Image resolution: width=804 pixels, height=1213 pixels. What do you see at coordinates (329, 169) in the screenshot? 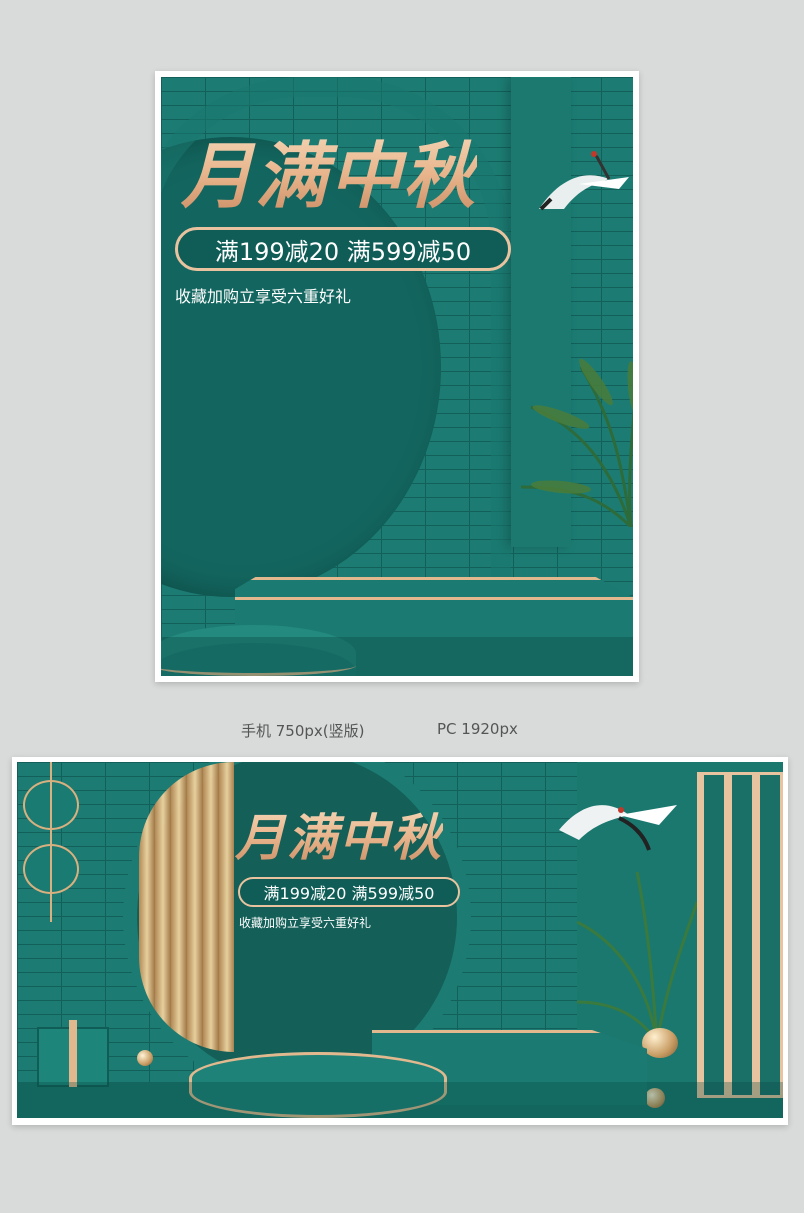
I see `mobile-title: 月满中秋` at bounding box center [329, 169].